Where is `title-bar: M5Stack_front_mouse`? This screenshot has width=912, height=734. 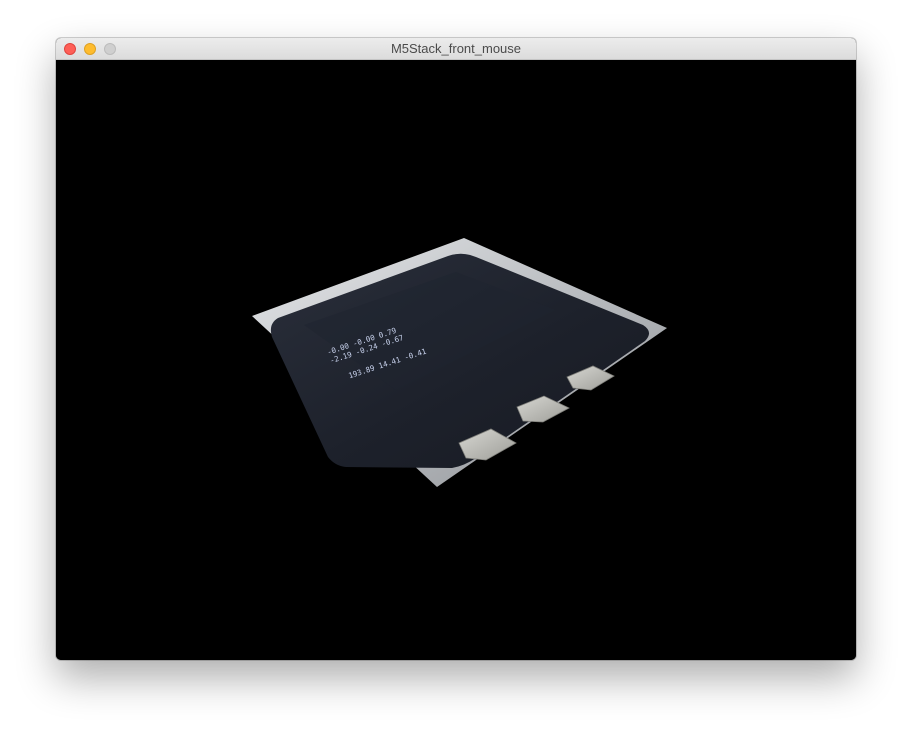 title-bar: M5Stack_front_mouse is located at coordinates (456, 49).